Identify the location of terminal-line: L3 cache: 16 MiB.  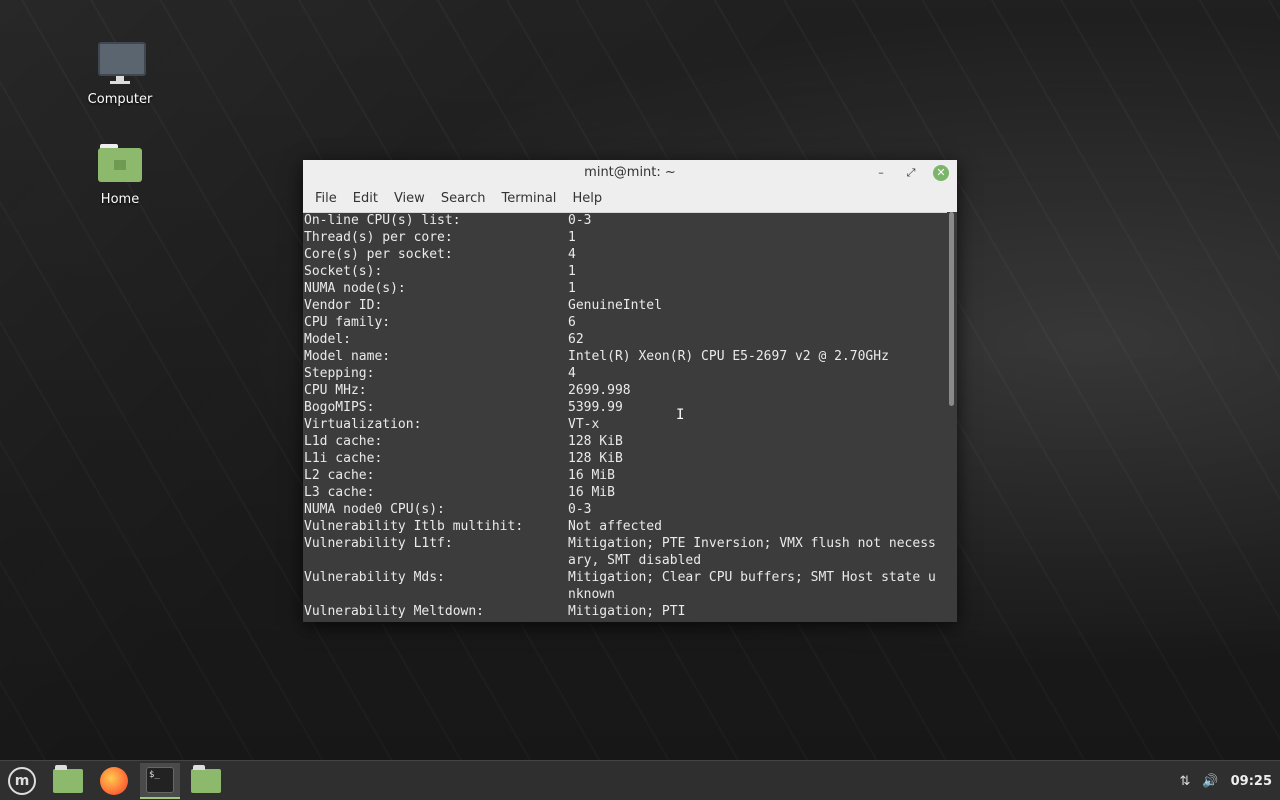
(625, 492).